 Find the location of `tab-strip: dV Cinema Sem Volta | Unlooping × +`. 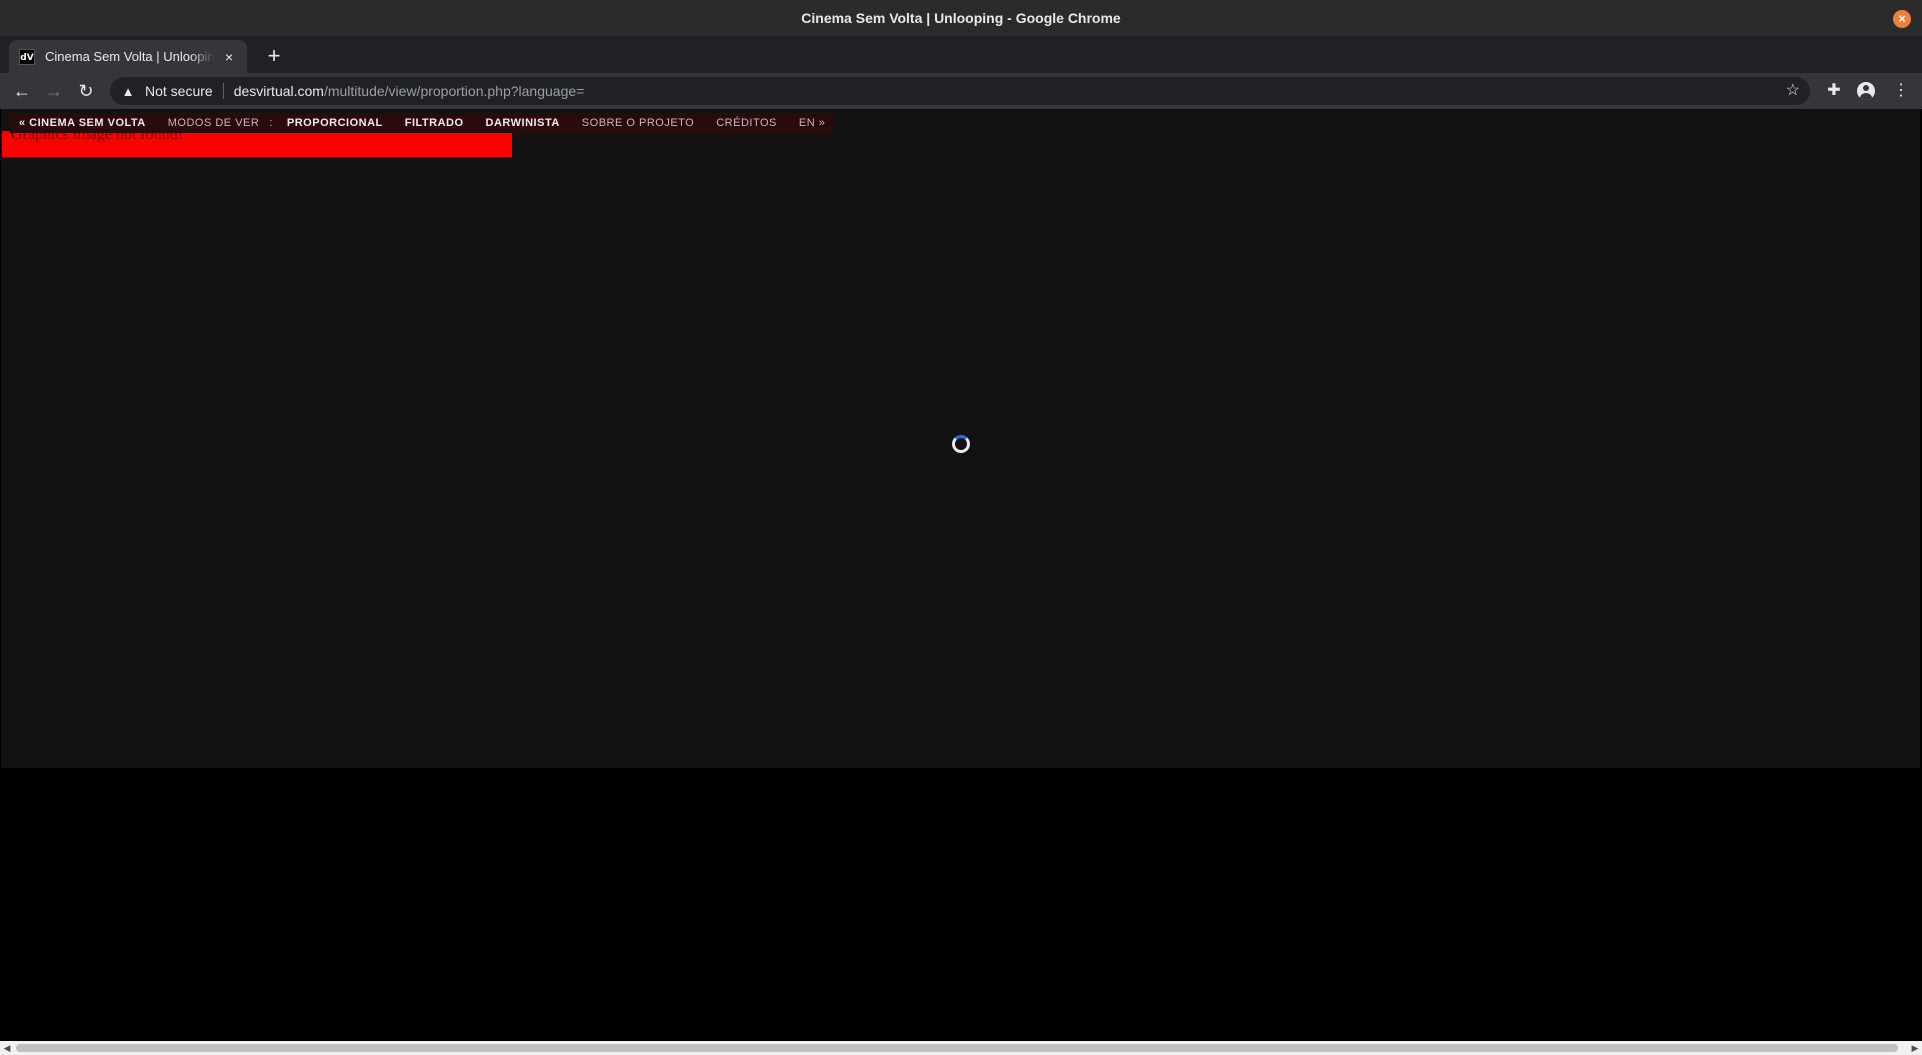

tab-strip: dV Cinema Sem Volta | Unlooping × + is located at coordinates (961, 55).